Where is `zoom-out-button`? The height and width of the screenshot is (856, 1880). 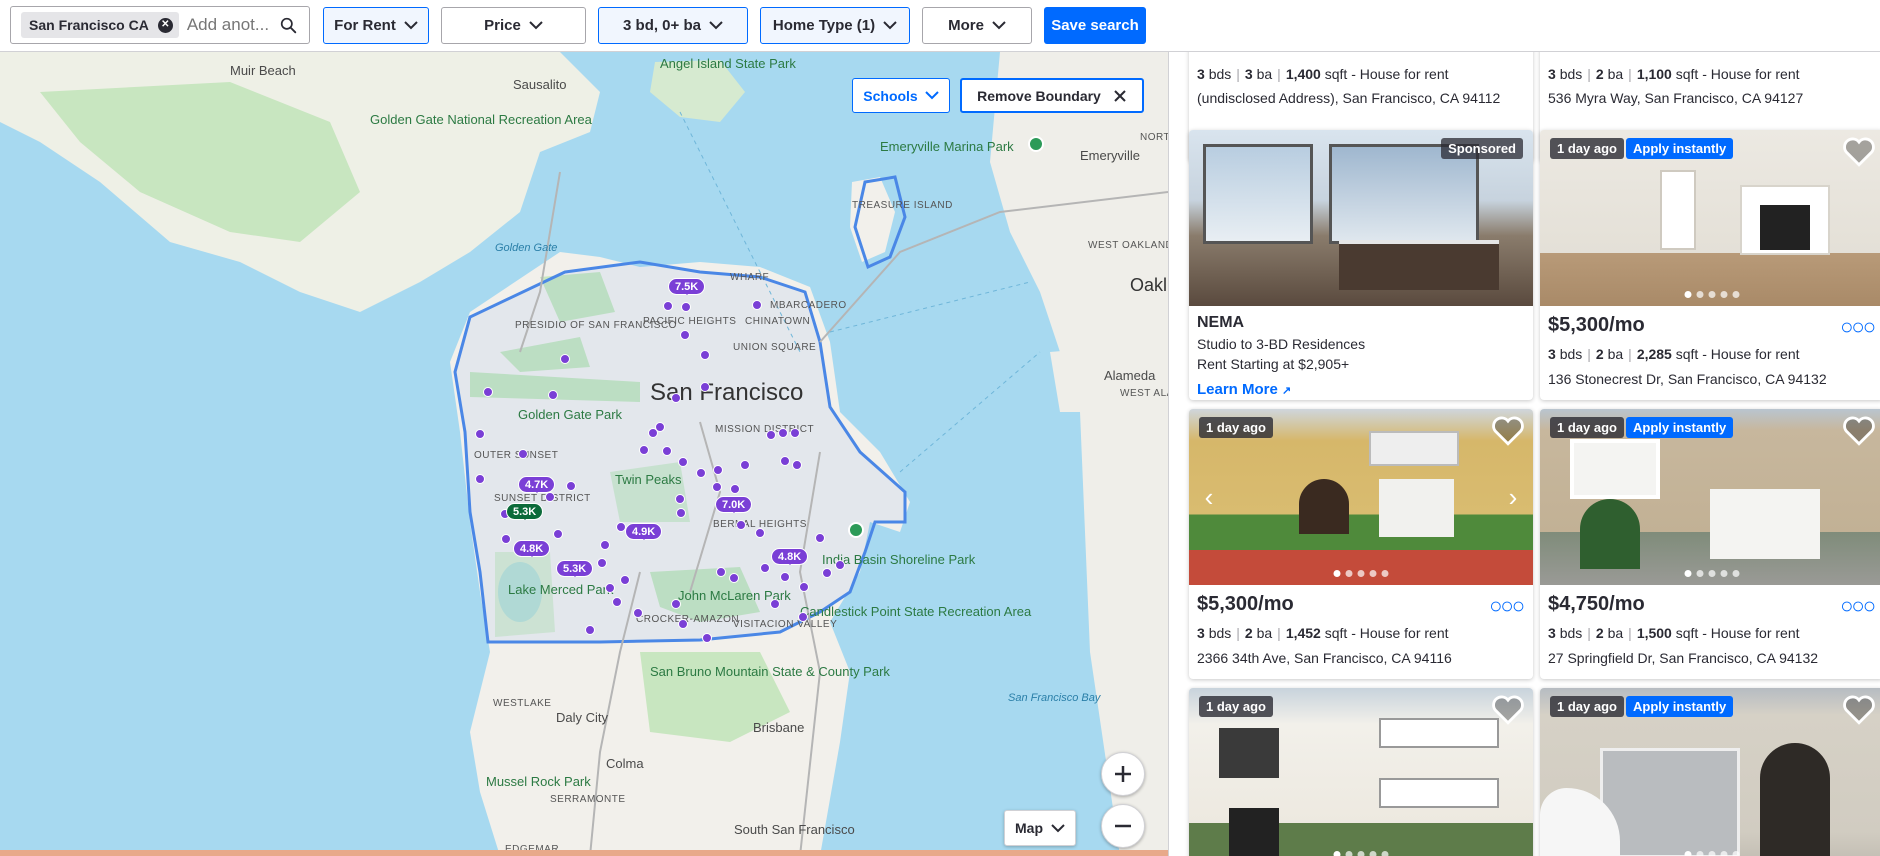
zoom-out-button is located at coordinates (1123, 826).